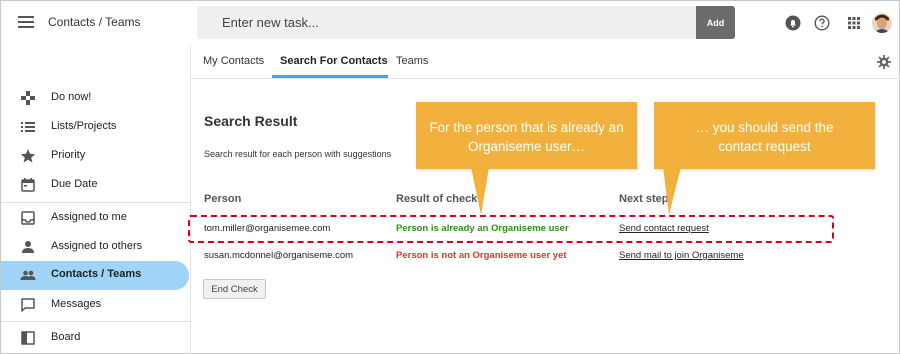  Describe the element at coordinates (89, 217) in the screenshot. I see `sidebar-item-label: Assigned to me` at that location.